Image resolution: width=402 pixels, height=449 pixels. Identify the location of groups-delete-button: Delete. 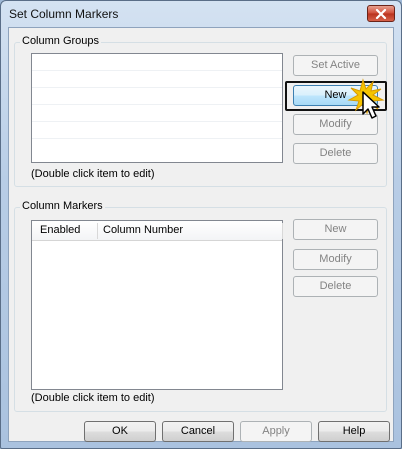
(335, 153).